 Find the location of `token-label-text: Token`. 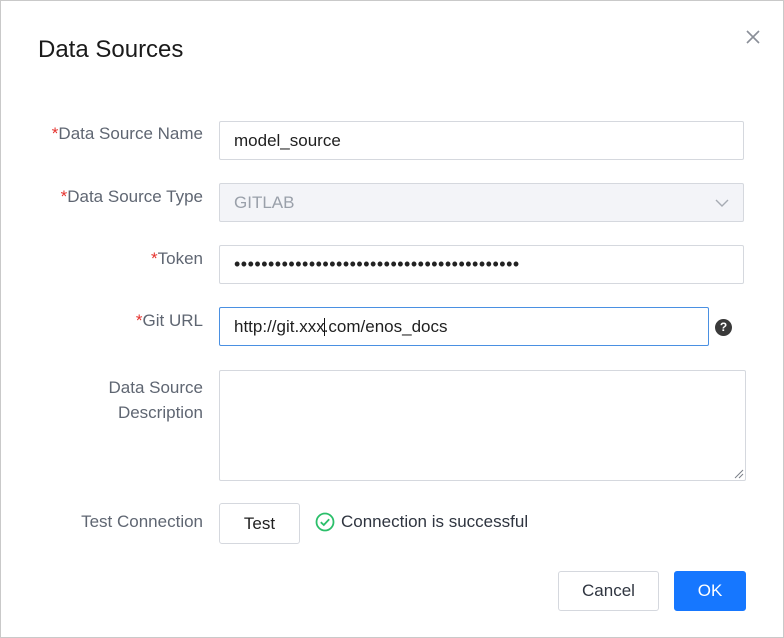

token-label-text: Token is located at coordinates (180, 258).